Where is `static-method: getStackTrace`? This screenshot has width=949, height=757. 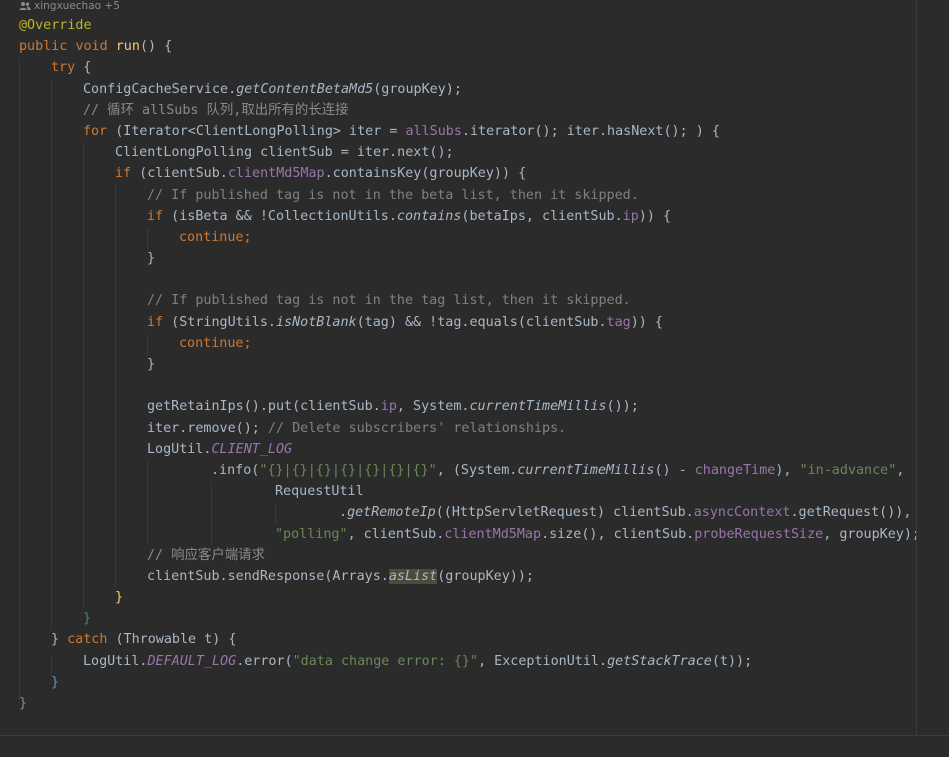
static-method: getStackTrace is located at coordinates (659, 661).